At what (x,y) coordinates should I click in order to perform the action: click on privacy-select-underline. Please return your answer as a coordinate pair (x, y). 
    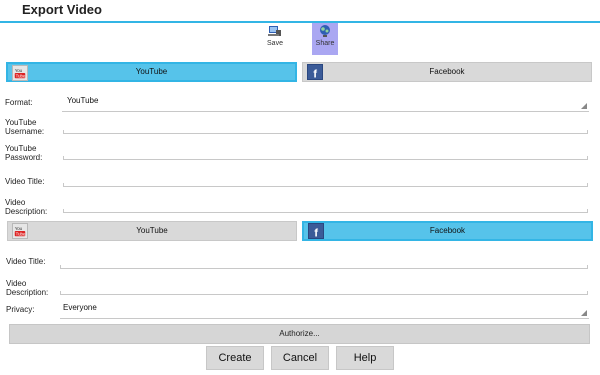
    Looking at the image, I should click on (324, 318).